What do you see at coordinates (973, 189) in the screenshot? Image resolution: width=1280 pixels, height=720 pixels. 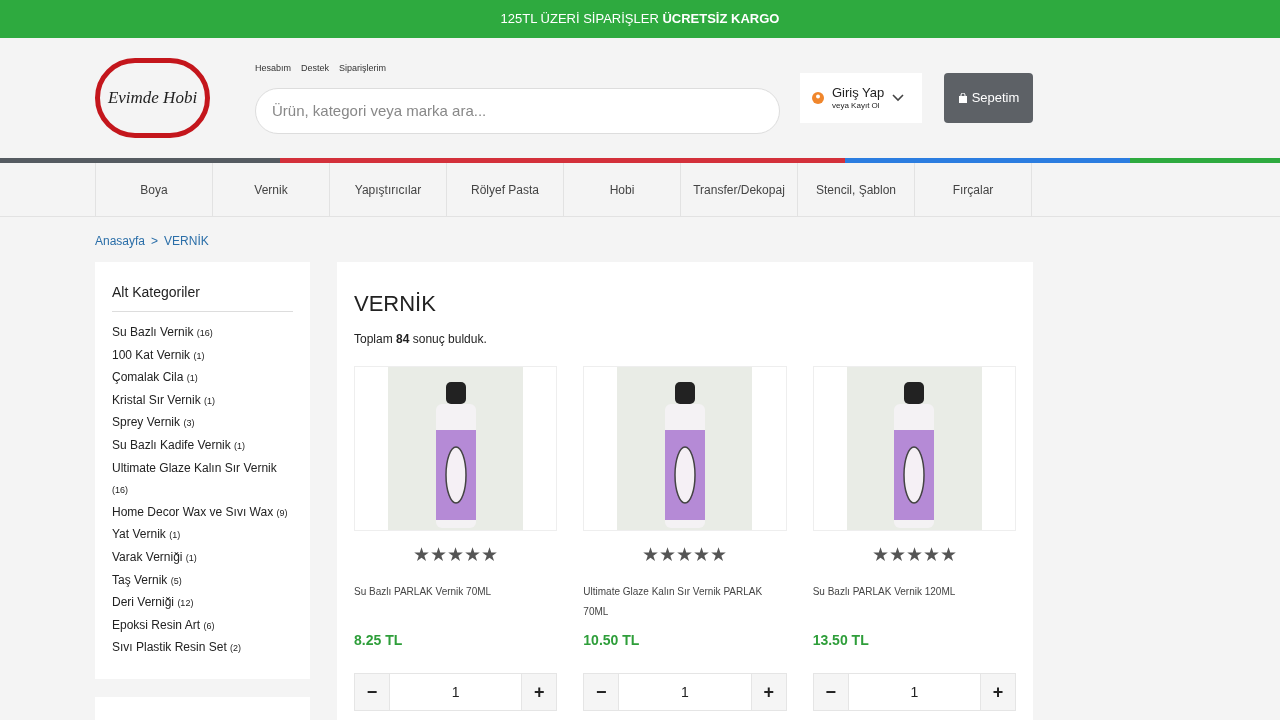 I see `nav-tab: Fırçalar` at bounding box center [973, 189].